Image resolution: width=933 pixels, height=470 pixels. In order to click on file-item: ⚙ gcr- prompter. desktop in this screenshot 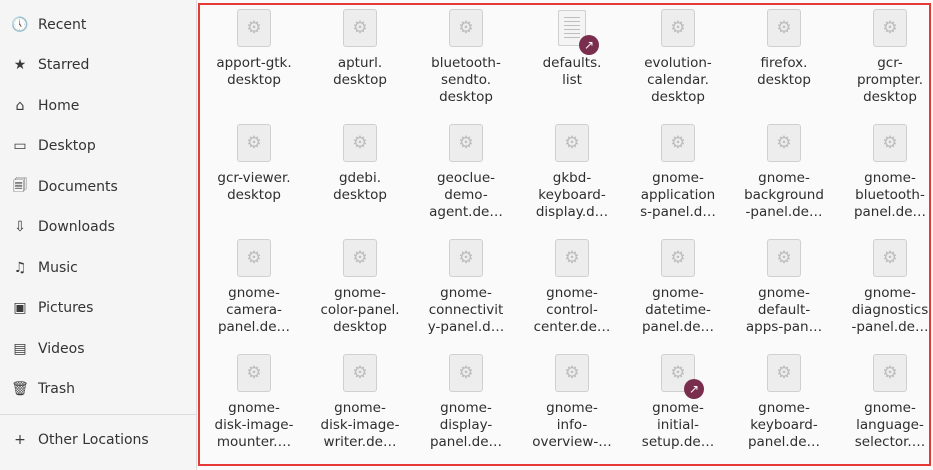, I will do `click(883, 57)`.